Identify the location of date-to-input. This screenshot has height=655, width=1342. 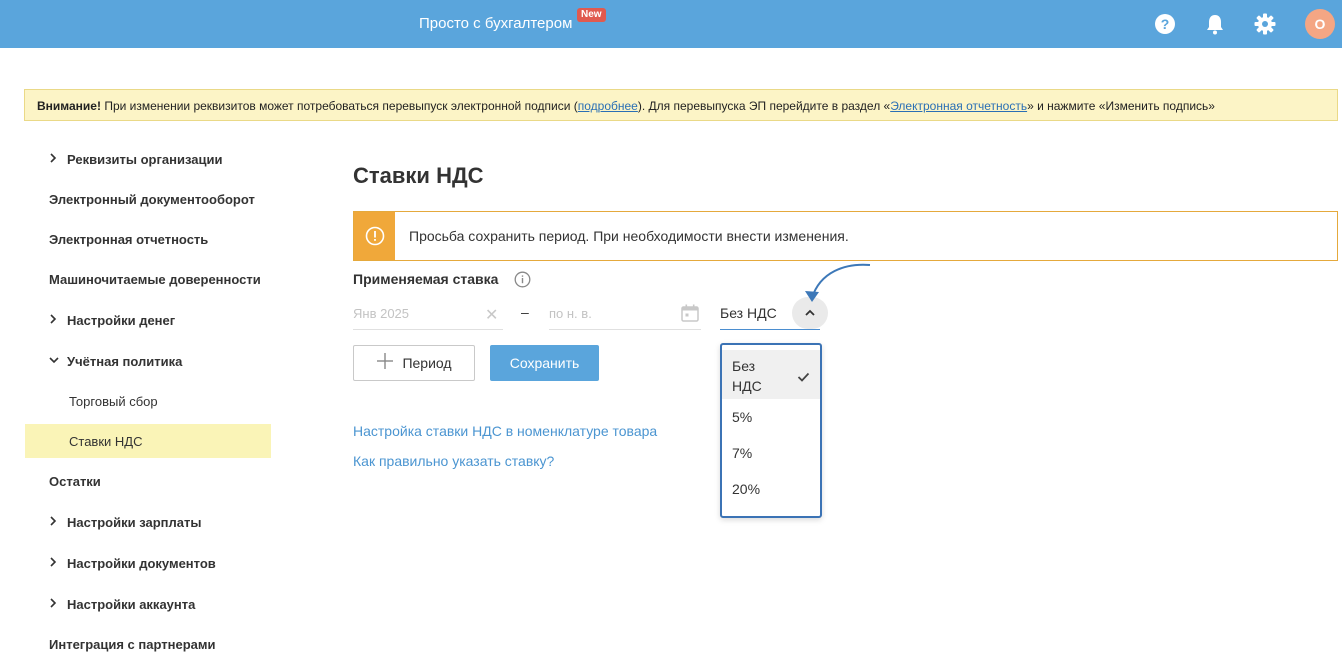
(625, 313).